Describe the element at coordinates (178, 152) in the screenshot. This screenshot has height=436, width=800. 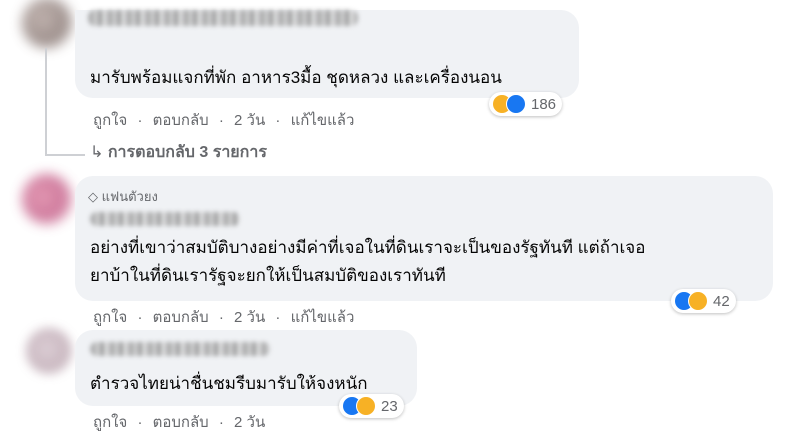
I see `replies-link: ↳ การตอบกลับ 3 รายการ` at that location.